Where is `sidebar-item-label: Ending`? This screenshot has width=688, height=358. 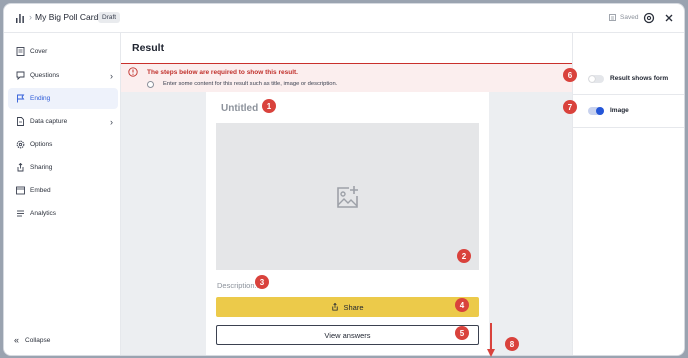
sidebar-item-label: Ending is located at coordinates (40, 98).